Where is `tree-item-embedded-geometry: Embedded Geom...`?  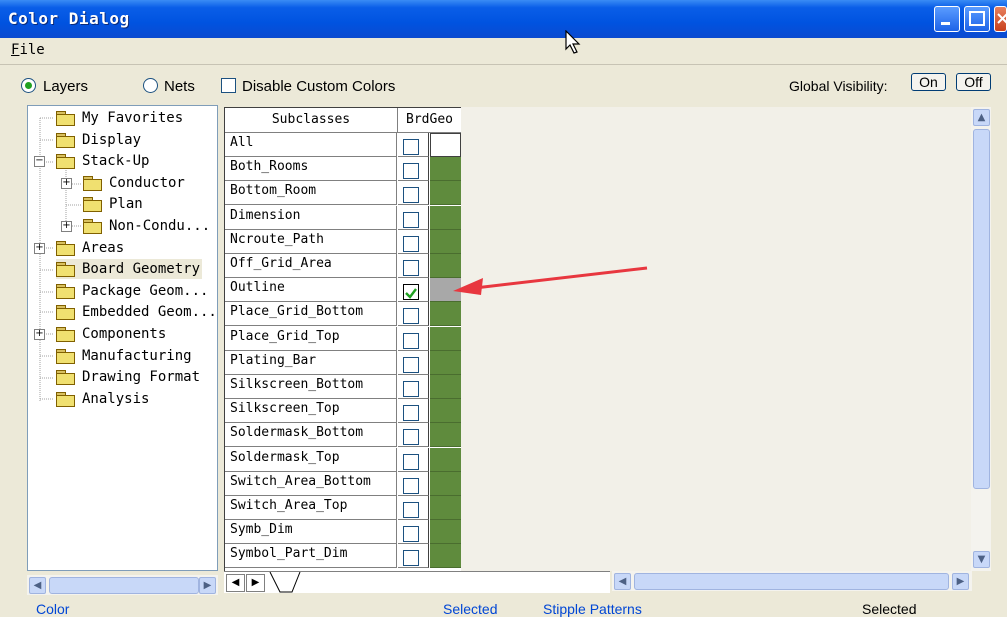 tree-item-embedded-geometry: Embedded Geom... is located at coordinates (136, 312).